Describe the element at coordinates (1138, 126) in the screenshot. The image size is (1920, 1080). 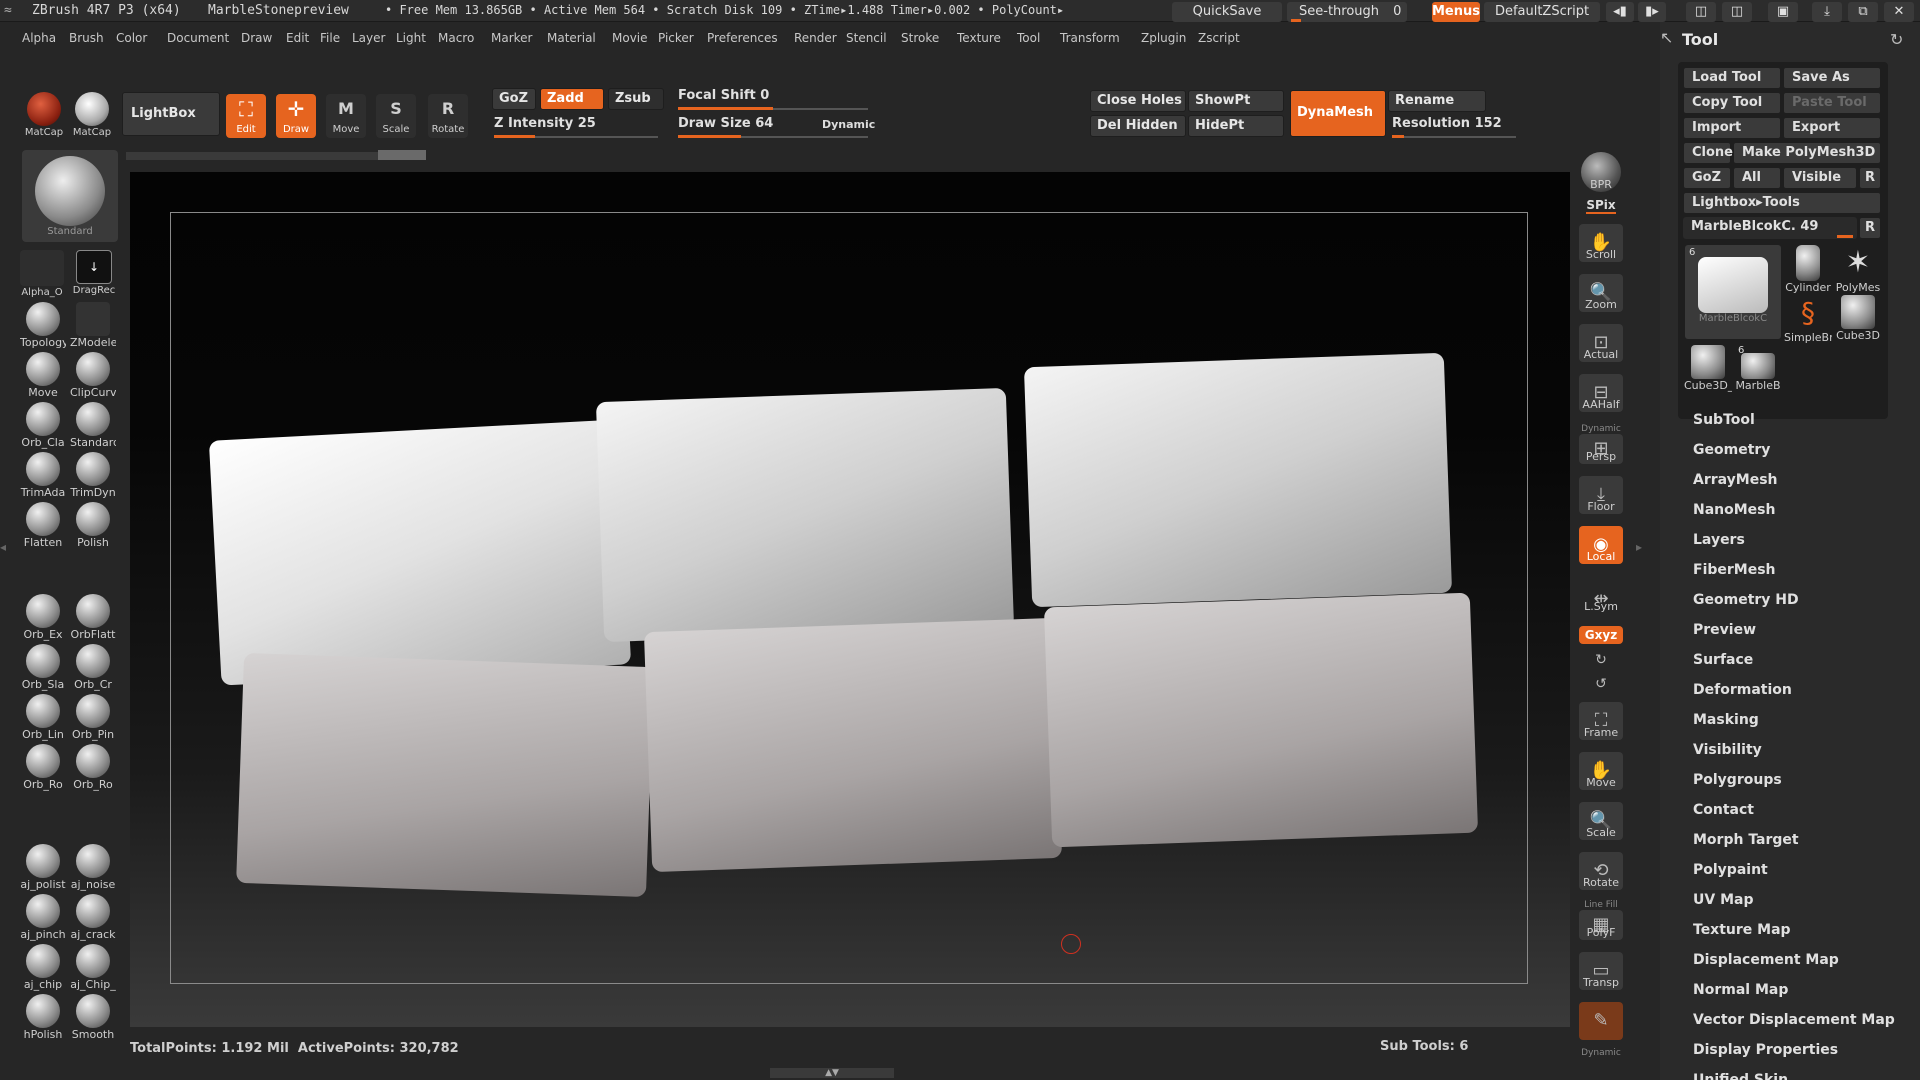
I see `del-hidden-button: Del Hidden` at that location.